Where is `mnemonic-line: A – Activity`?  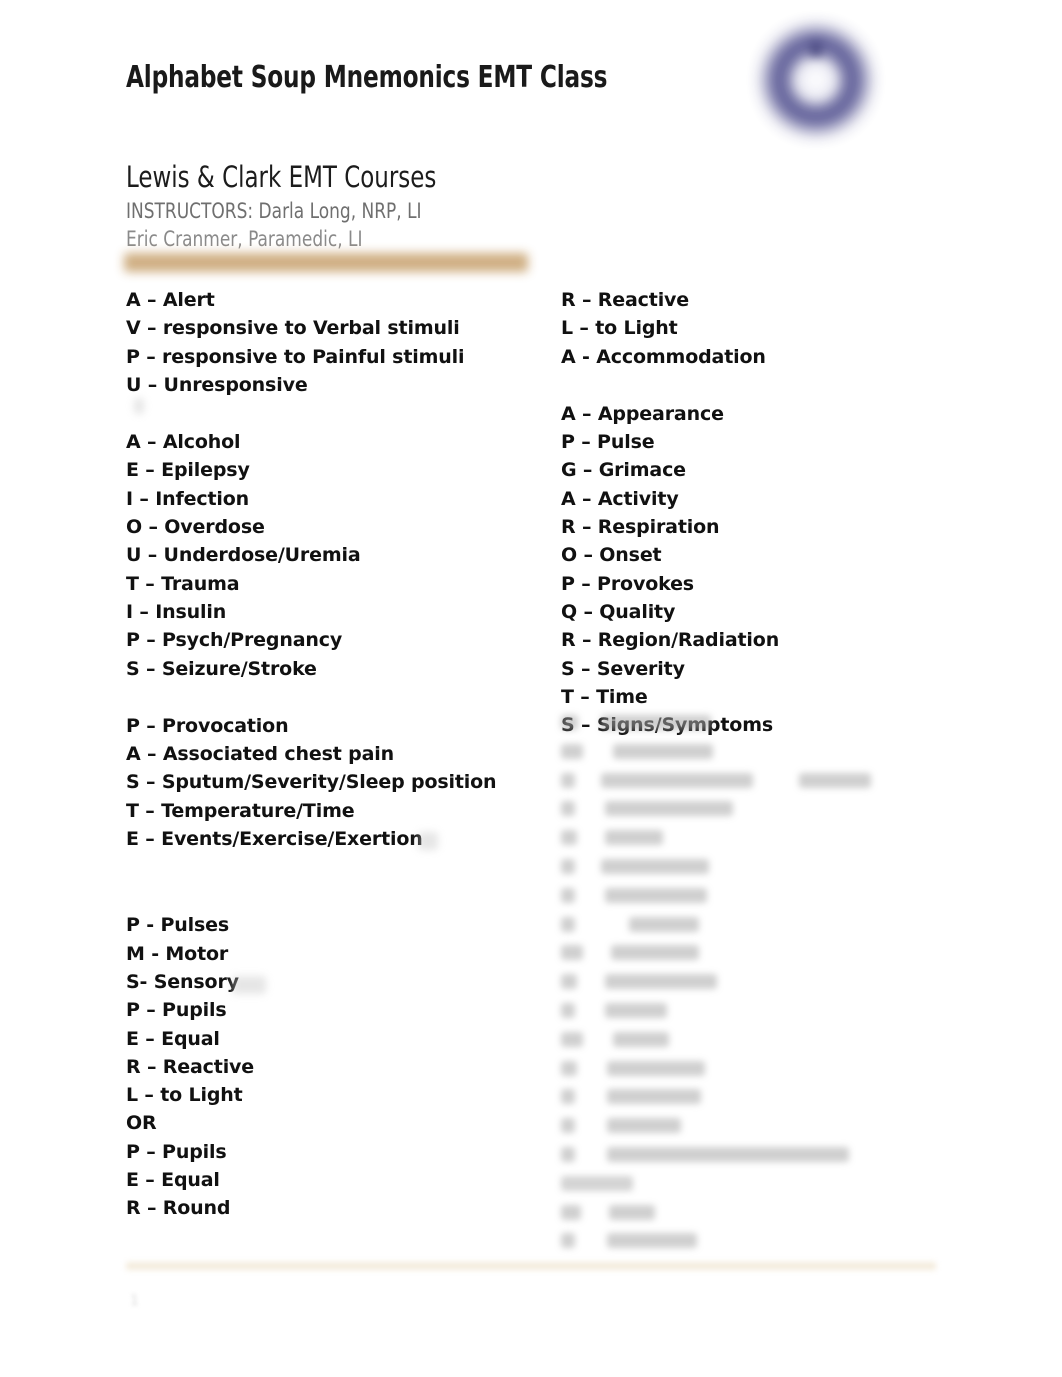
mnemonic-line: A – Activity is located at coordinates (620, 498).